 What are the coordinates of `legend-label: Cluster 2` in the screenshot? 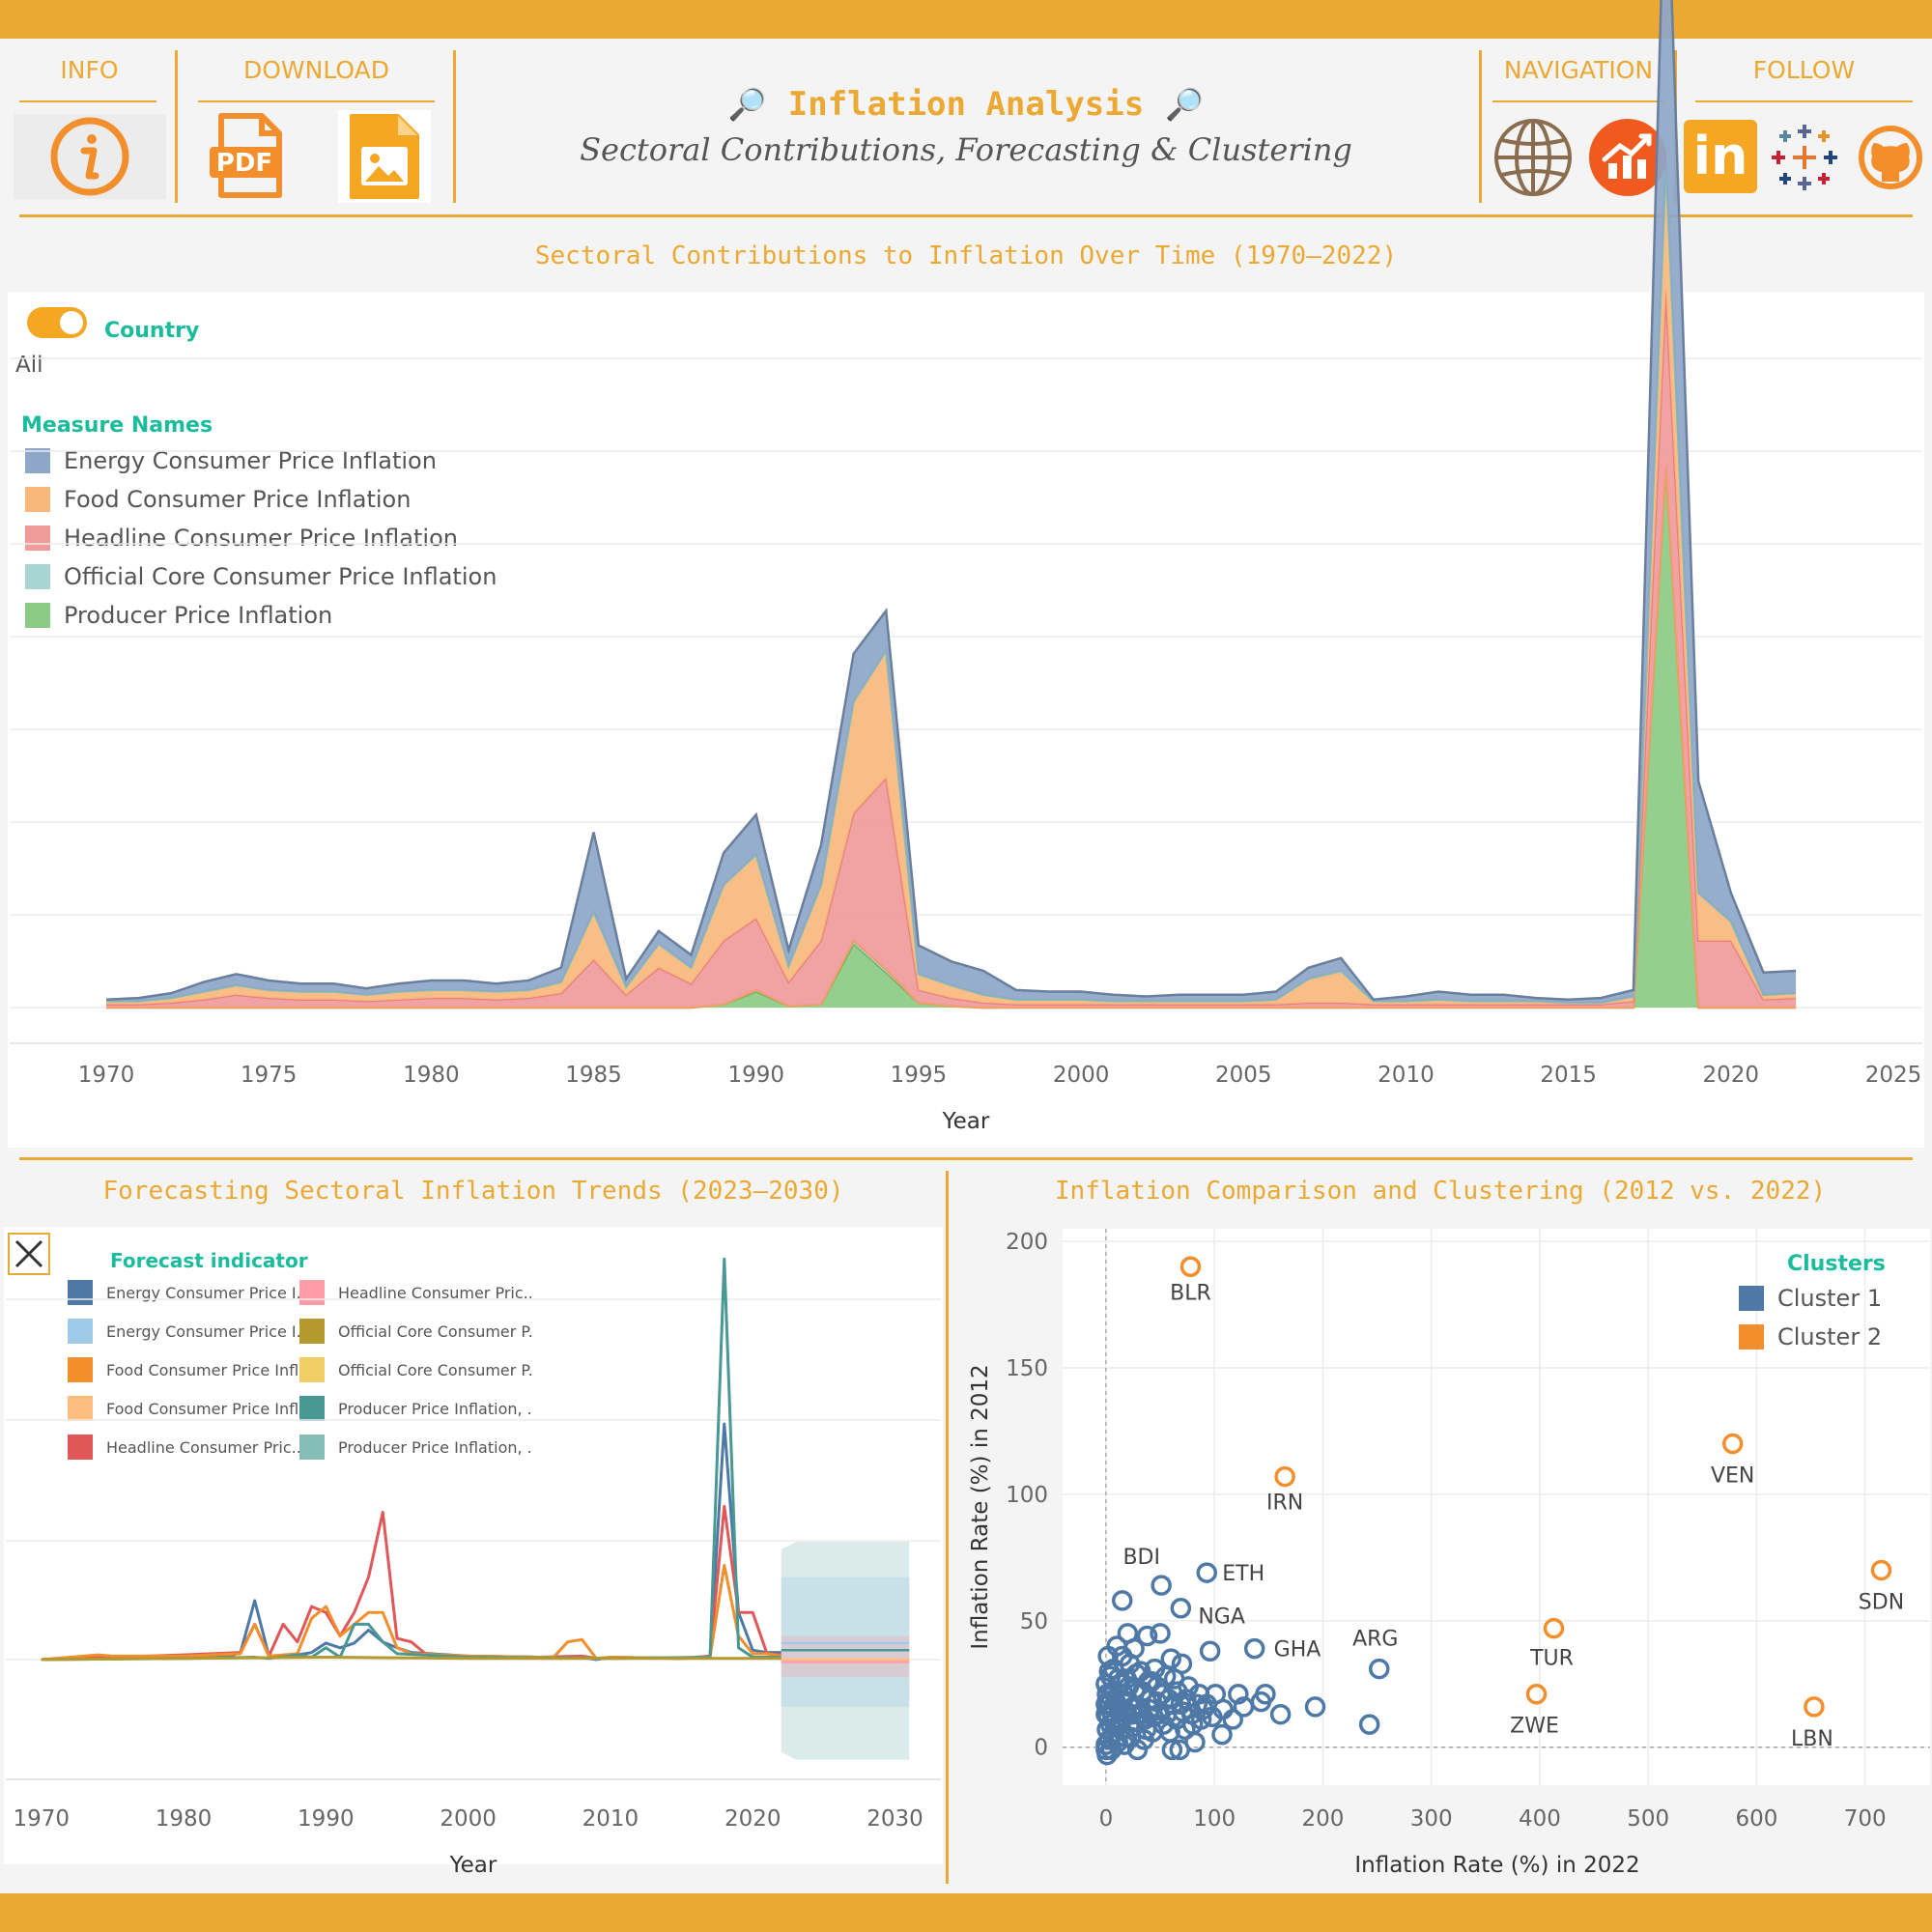 It's located at (1830, 1336).